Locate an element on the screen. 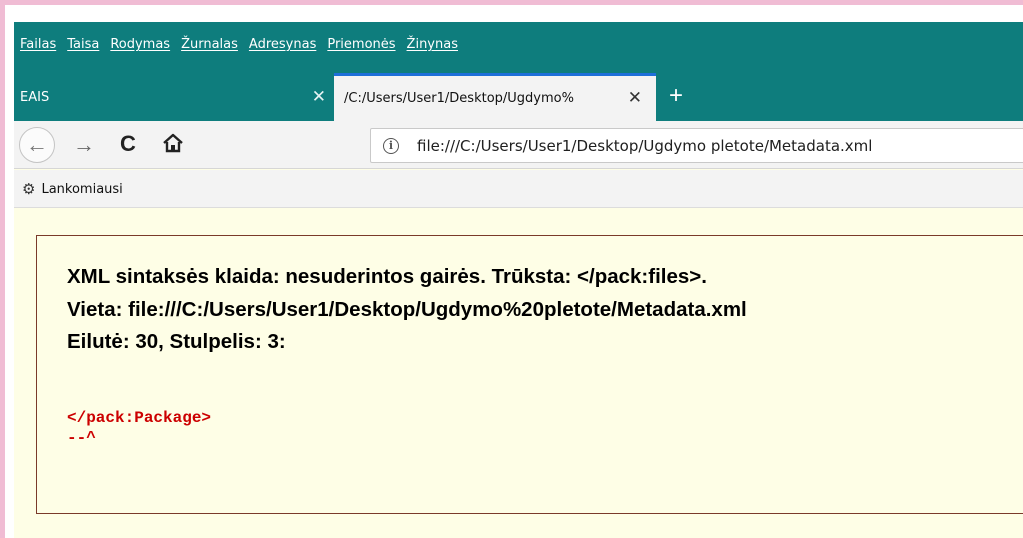 This screenshot has width=1023, height=538. new-tab-plus-icon: + is located at coordinates (676, 96).